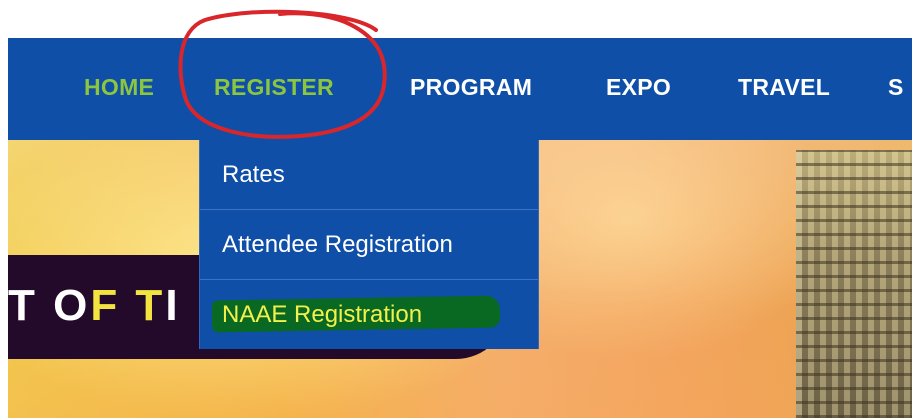  I want to click on dropdown-item-naae-registration: NAAE Registration, so click(369, 314).